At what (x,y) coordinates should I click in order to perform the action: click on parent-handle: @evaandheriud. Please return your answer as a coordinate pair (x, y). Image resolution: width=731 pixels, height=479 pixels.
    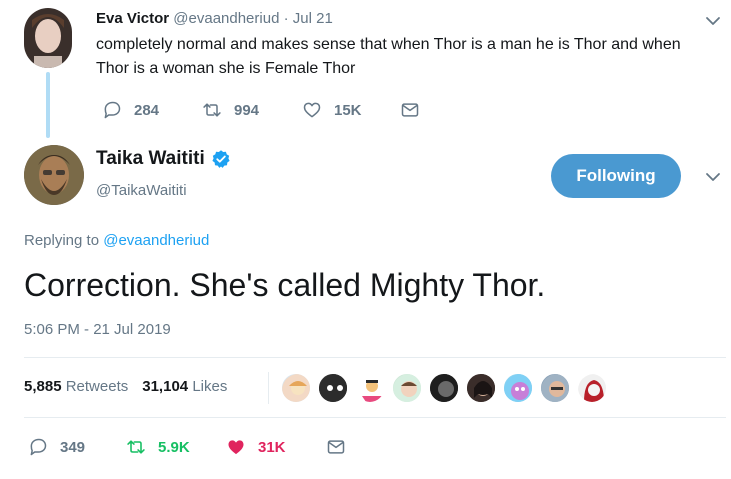
    Looking at the image, I should click on (226, 18).